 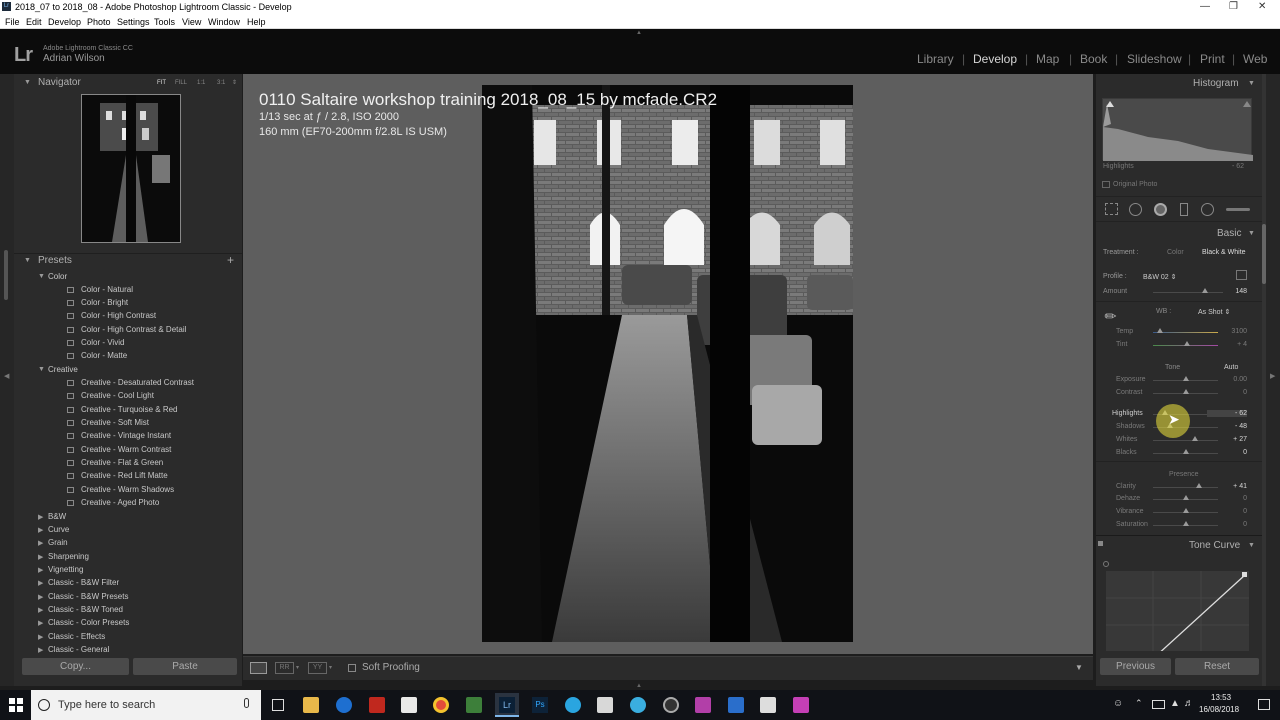 I want to click on photoshop-taskbar-icon: Ps, so click(x=540, y=705).